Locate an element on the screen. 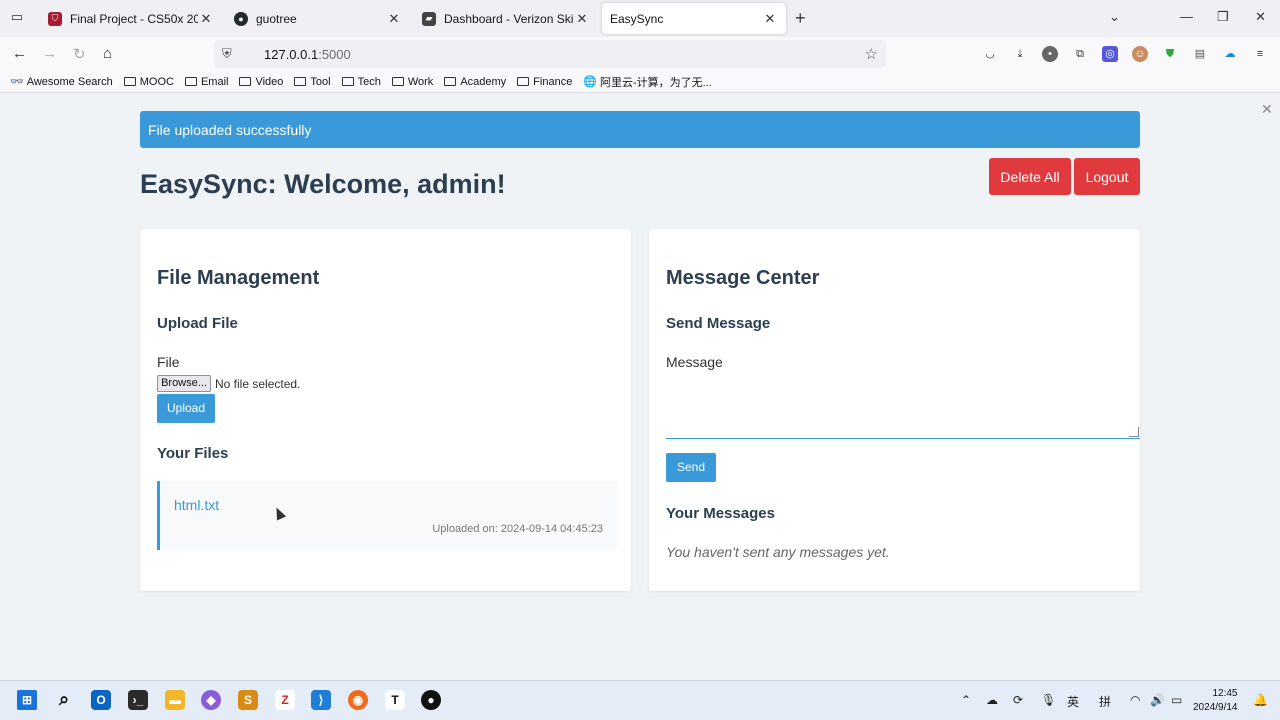  tab-title: EasySync is located at coordinates (637, 18).